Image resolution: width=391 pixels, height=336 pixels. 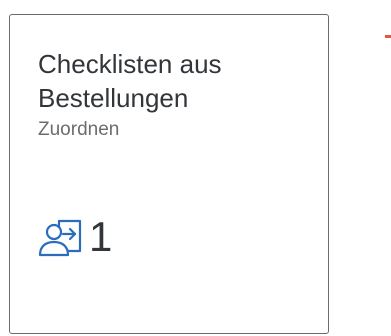 I want to click on tile-subtitle: Zuordnen, so click(x=79, y=129).